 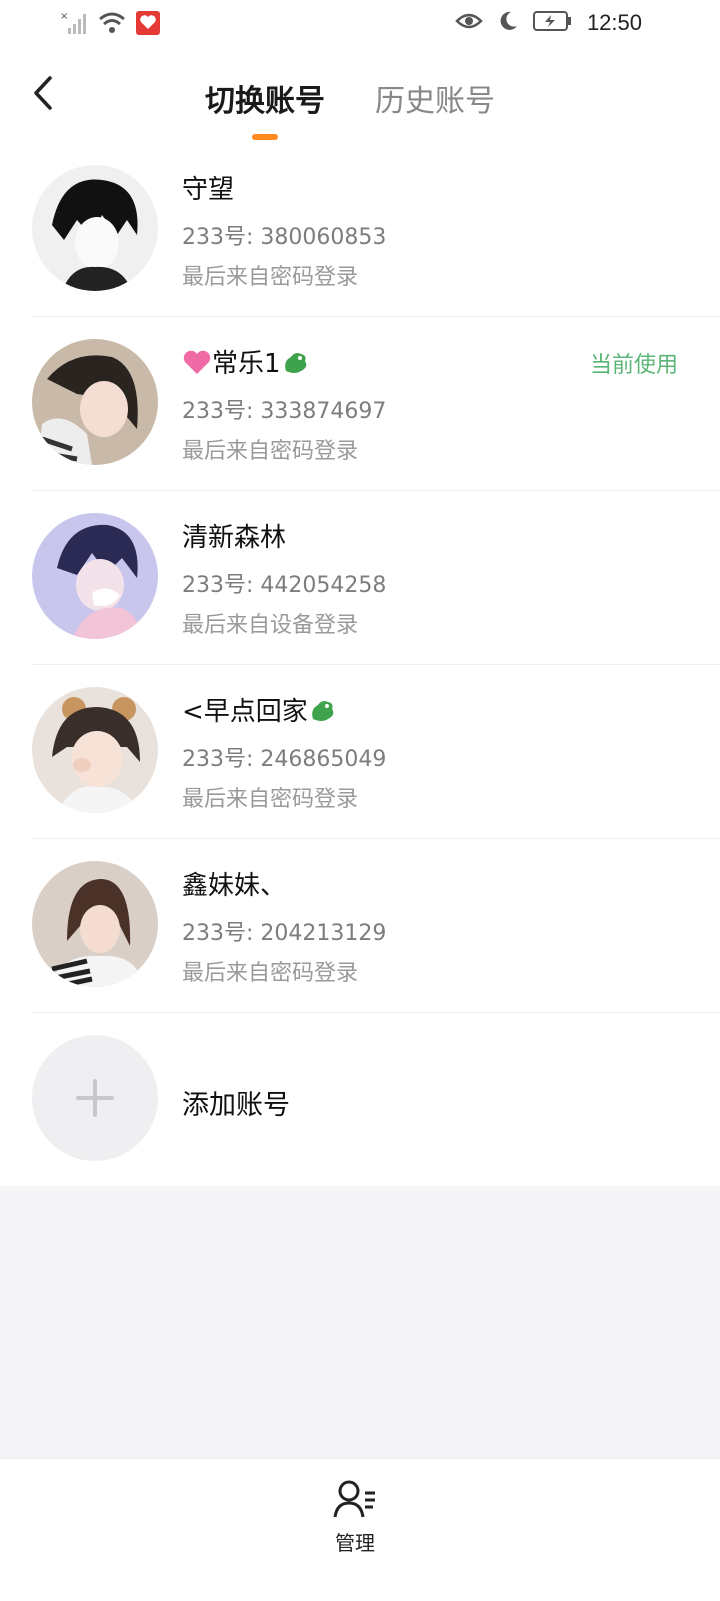 What do you see at coordinates (95, 1098) in the screenshot?
I see `plus-icon` at bounding box center [95, 1098].